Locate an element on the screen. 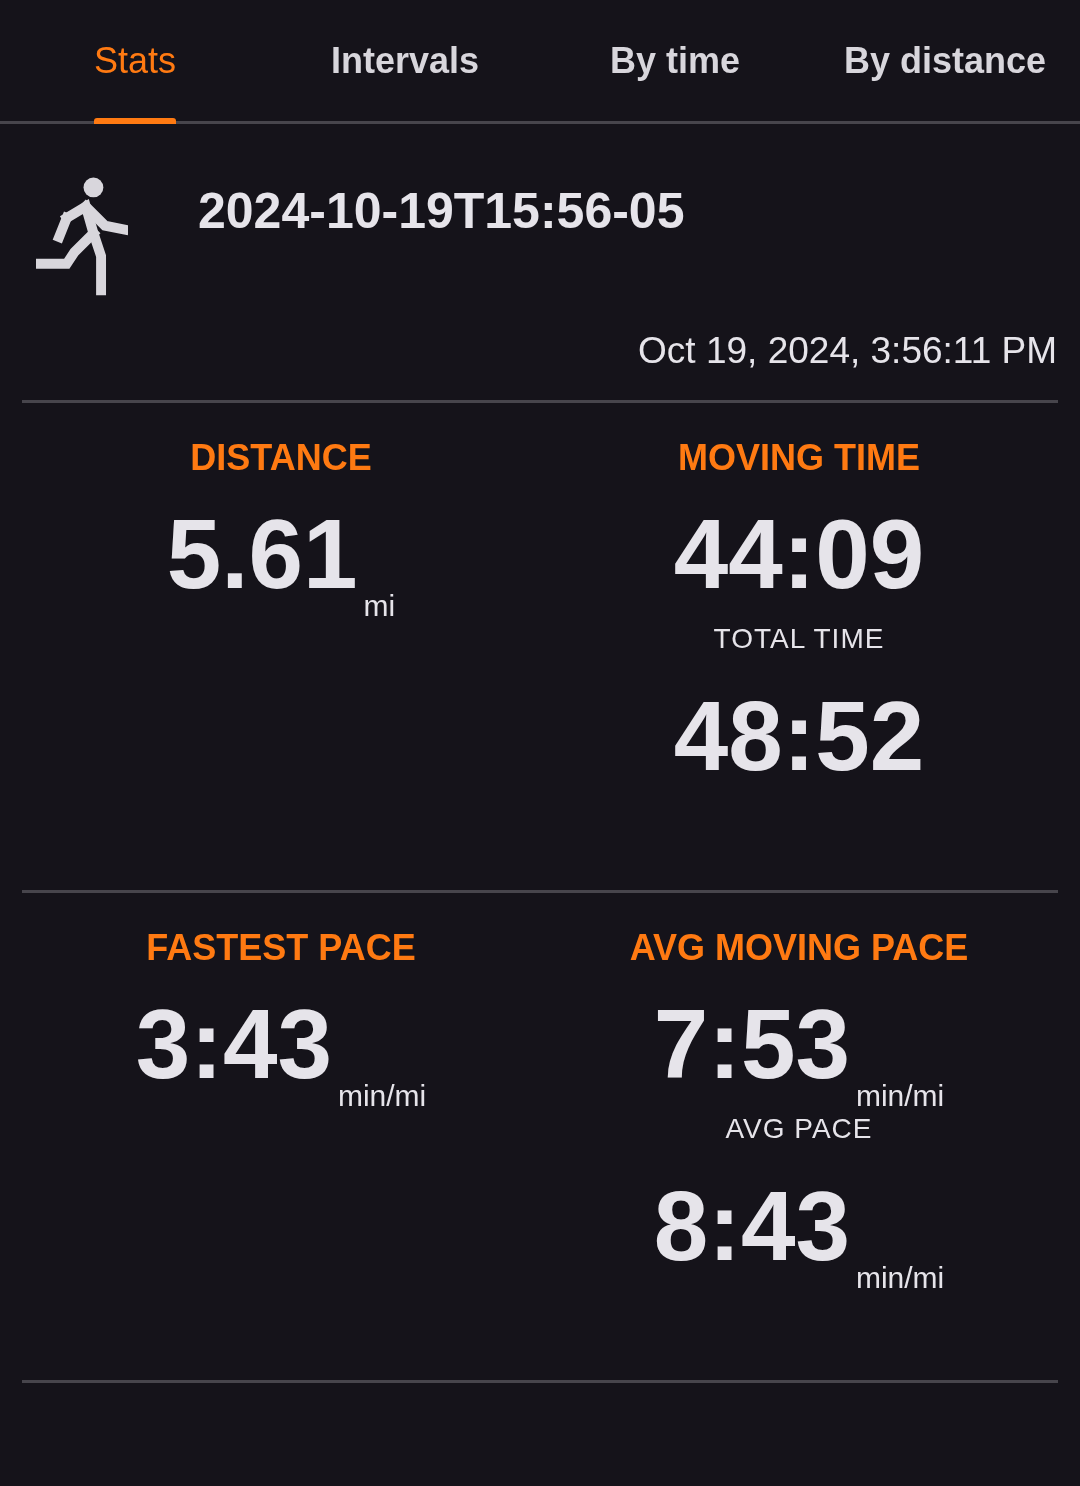 The width and height of the screenshot is (1080, 1486). stat-label: FASTEST PACE is located at coordinates (281, 948).